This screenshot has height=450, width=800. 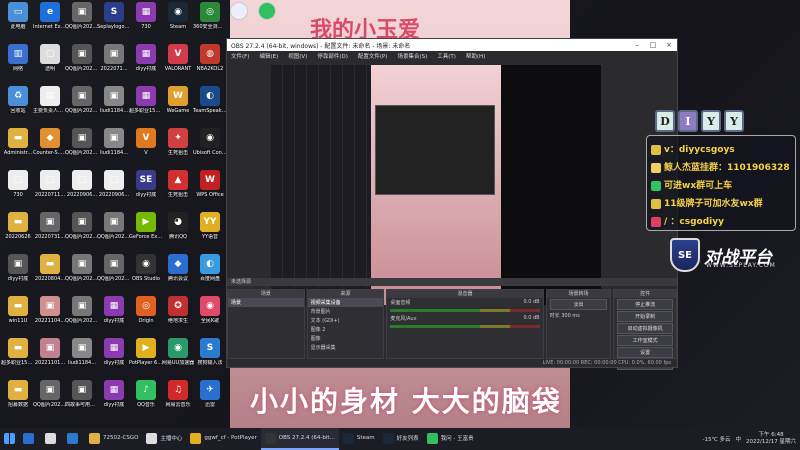 I want to click on desktop-icon: ▣ diyy衬底, so click(x=18, y=274).